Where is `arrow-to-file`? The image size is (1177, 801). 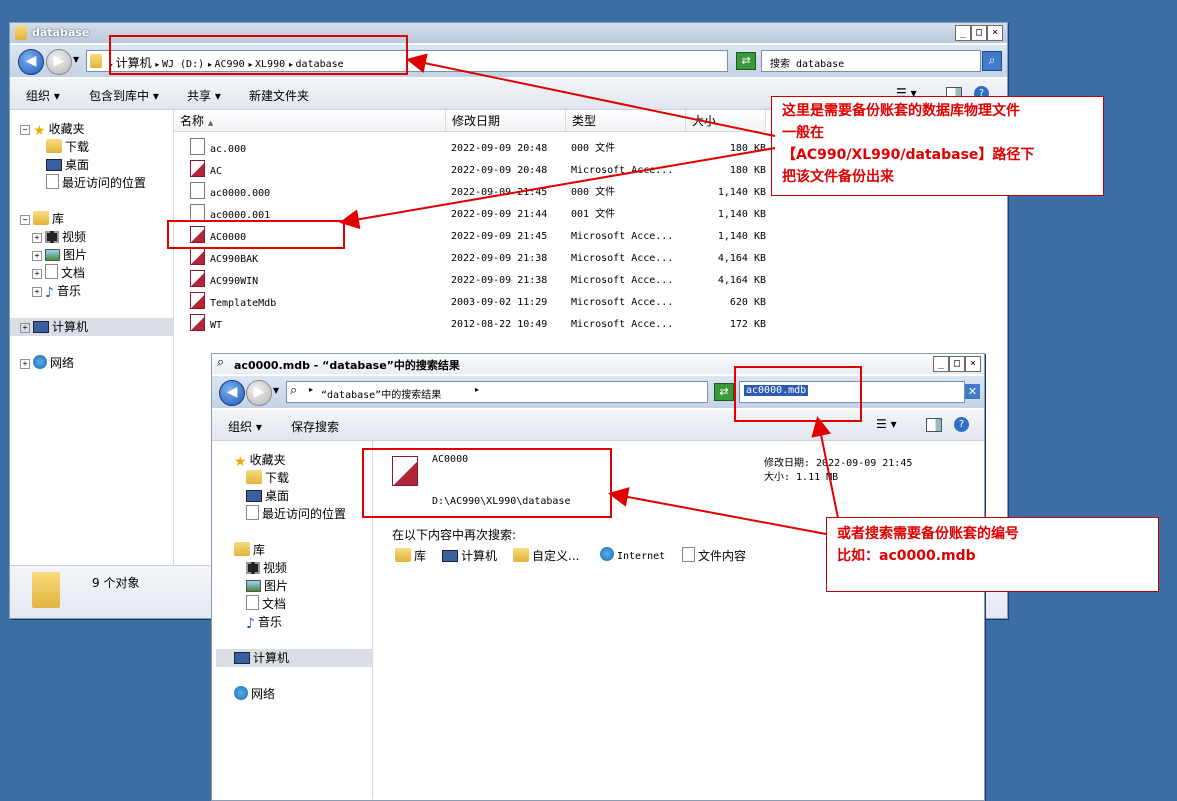
arrow-to-file is located at coordinates (557, 188).